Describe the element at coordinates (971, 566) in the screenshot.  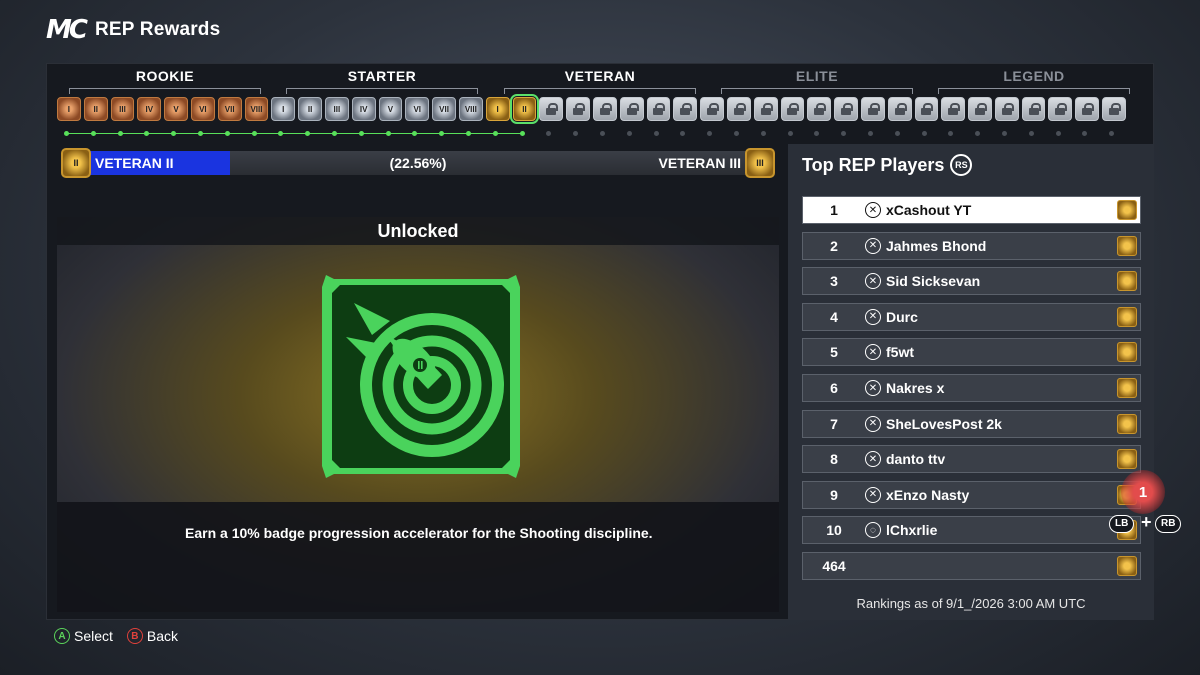
I see `leaderboard-row: 464` at that location.